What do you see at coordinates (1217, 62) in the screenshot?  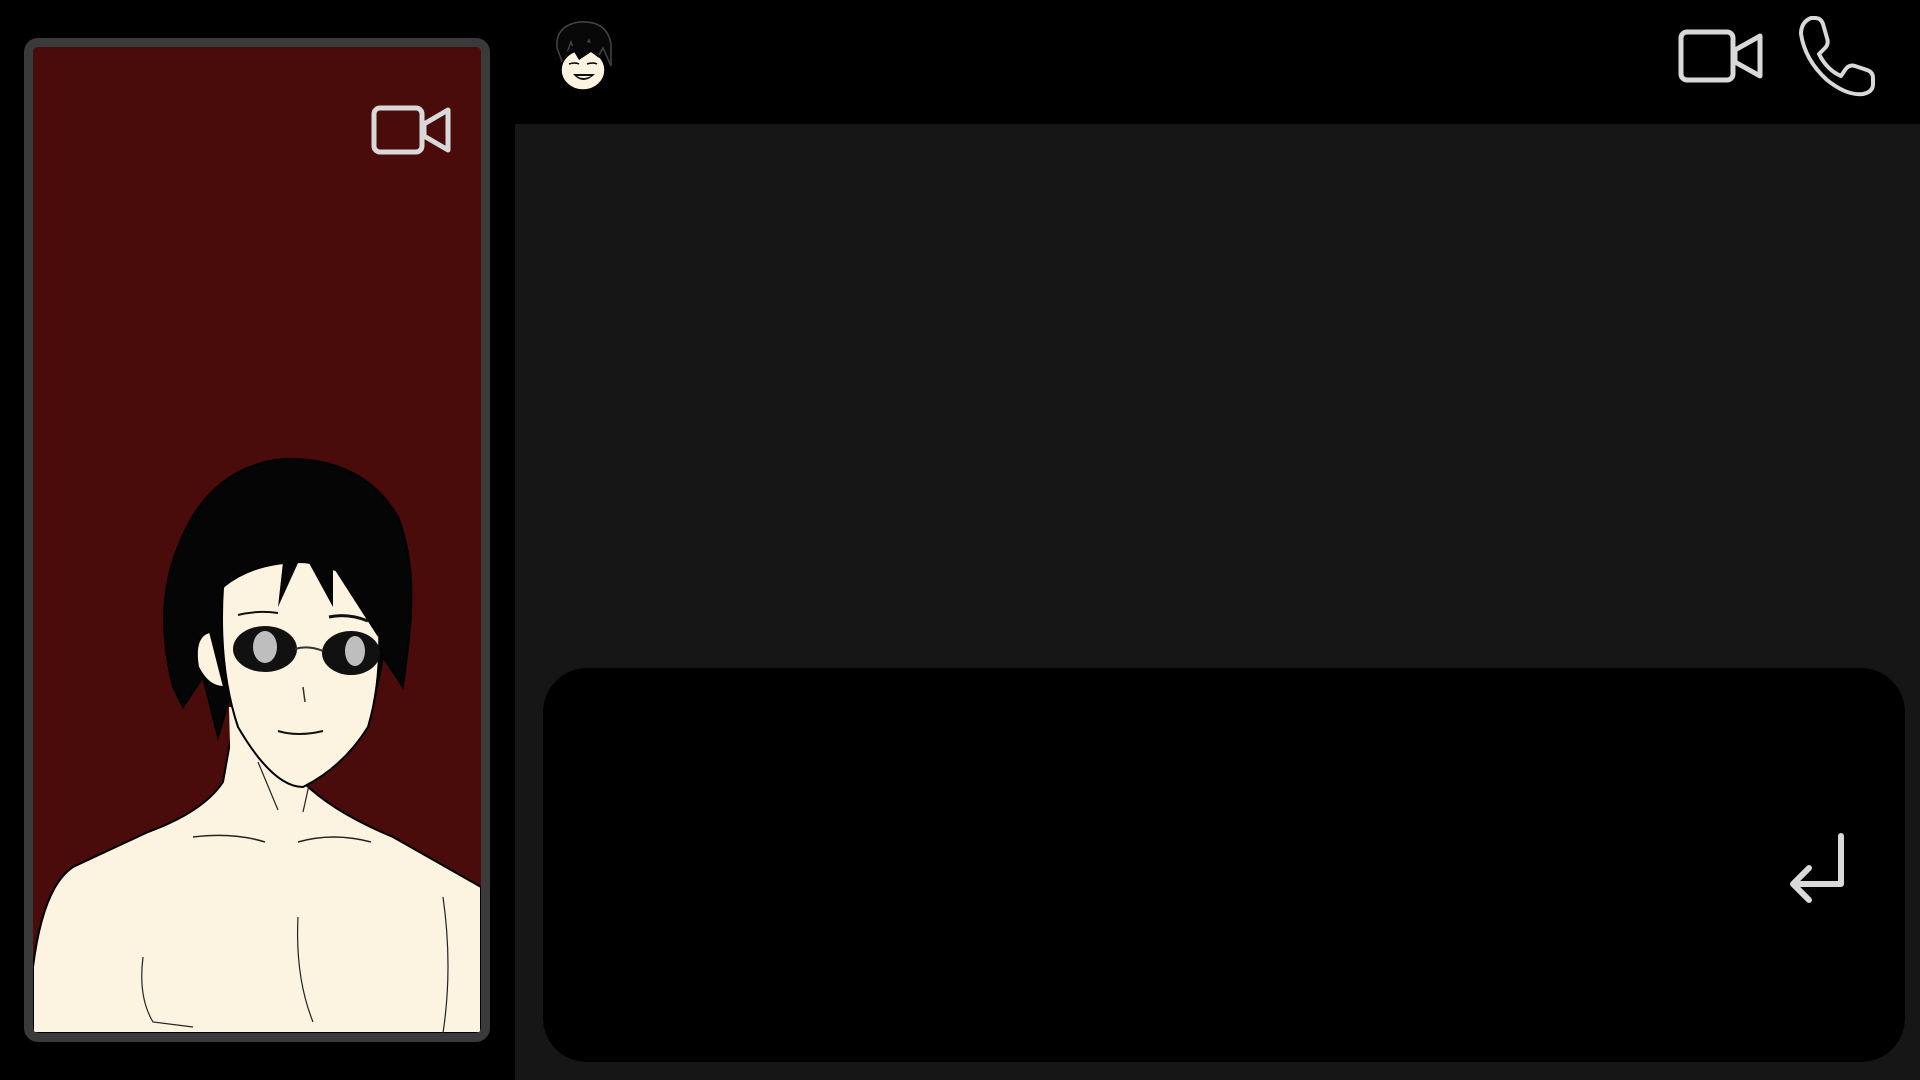 I see `chat-header` at bounding box center [1217, 62].